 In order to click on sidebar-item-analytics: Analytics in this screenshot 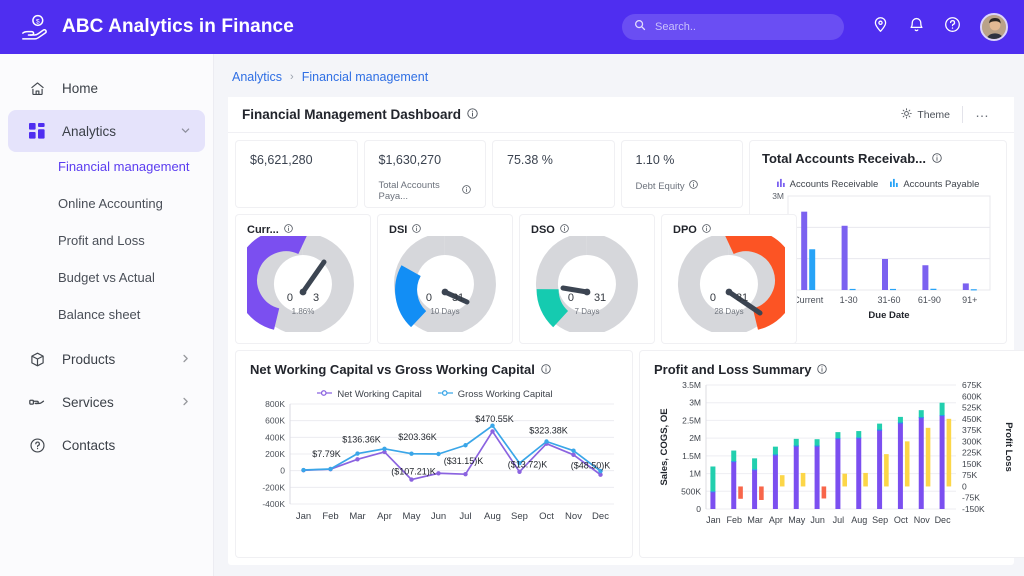, I will do `click(106, 131)`.